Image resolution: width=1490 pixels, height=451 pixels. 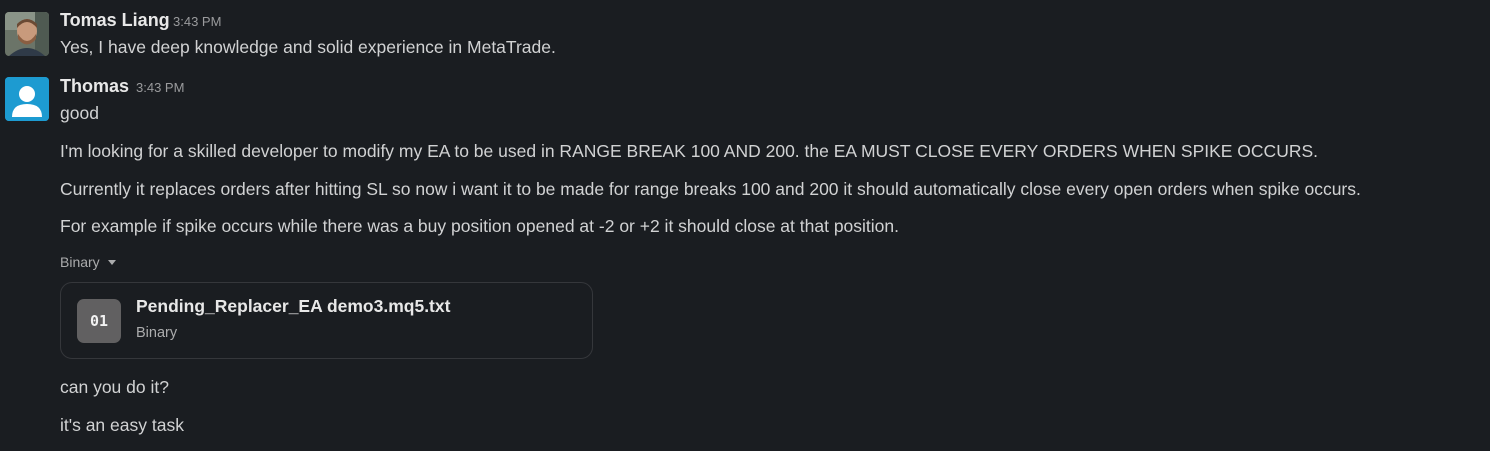 What do you see at coordinates (122, 425) in the screenshot?
I see `message-text: it's an easy task` at bounding box center [122, 425].